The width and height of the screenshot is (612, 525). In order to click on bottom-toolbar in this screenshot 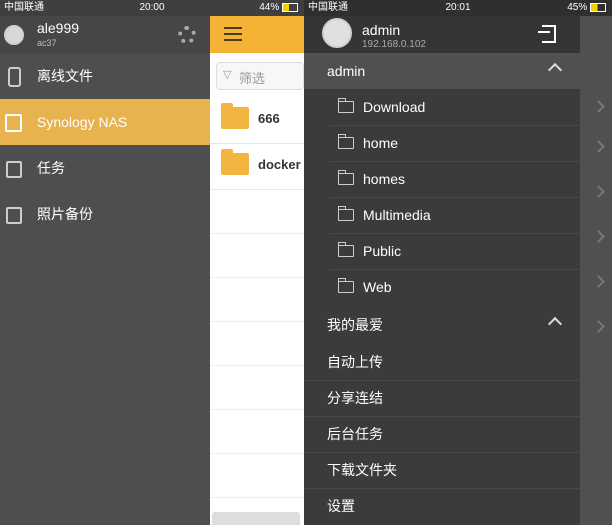, I will do `click(256, 518)`.